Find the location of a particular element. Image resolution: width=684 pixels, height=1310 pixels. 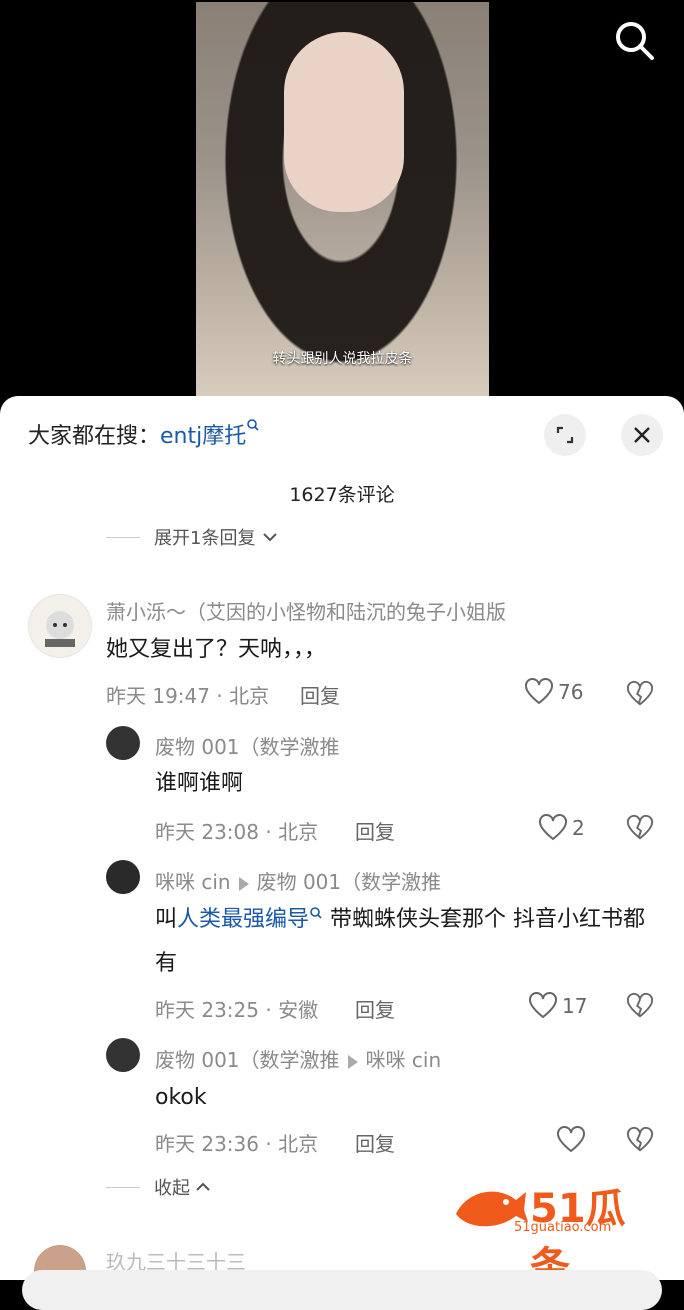

hot-search-bar: 大家都在搜：entj摩托 is located at coordinates (144, 434).